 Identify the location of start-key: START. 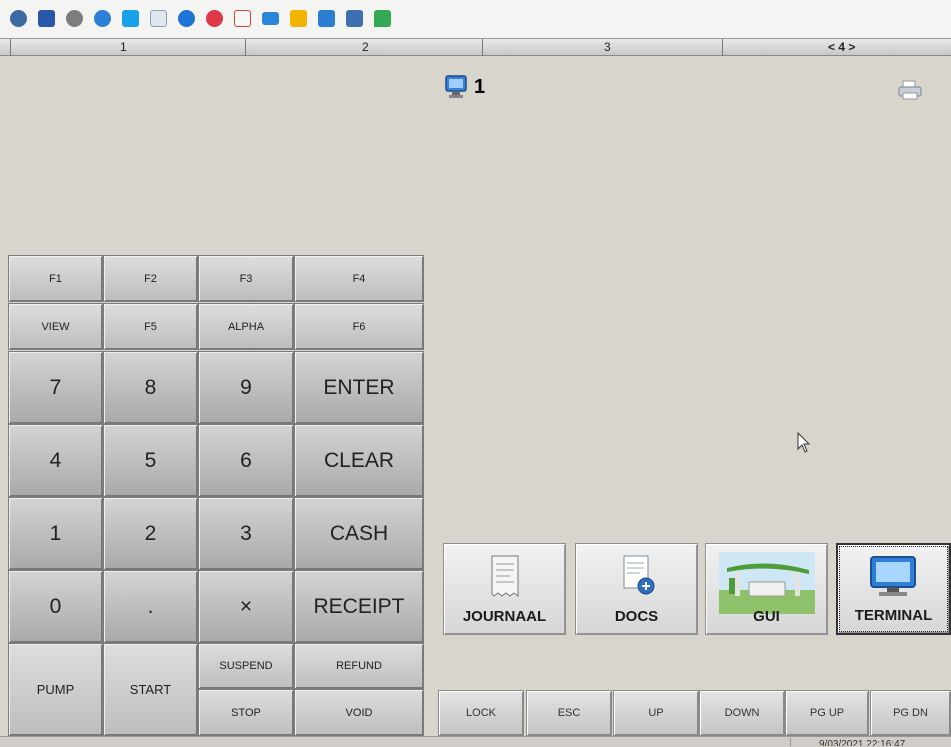
(150, 689).